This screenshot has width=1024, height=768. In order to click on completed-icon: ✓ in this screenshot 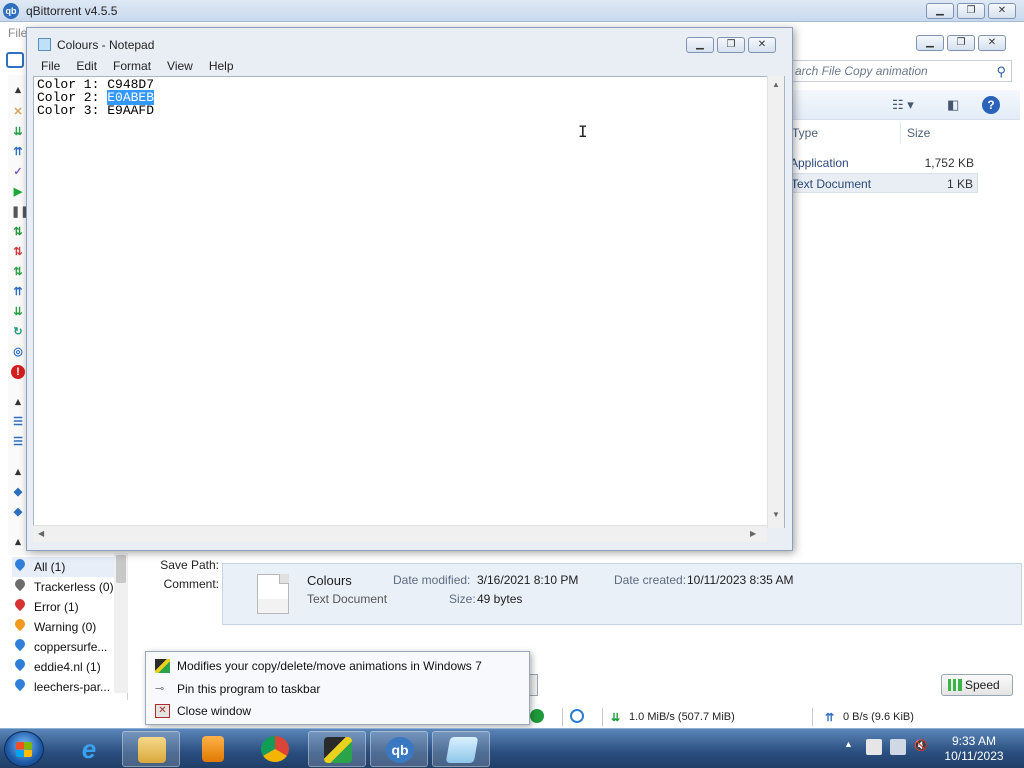, I will do `click(18, 172)`.